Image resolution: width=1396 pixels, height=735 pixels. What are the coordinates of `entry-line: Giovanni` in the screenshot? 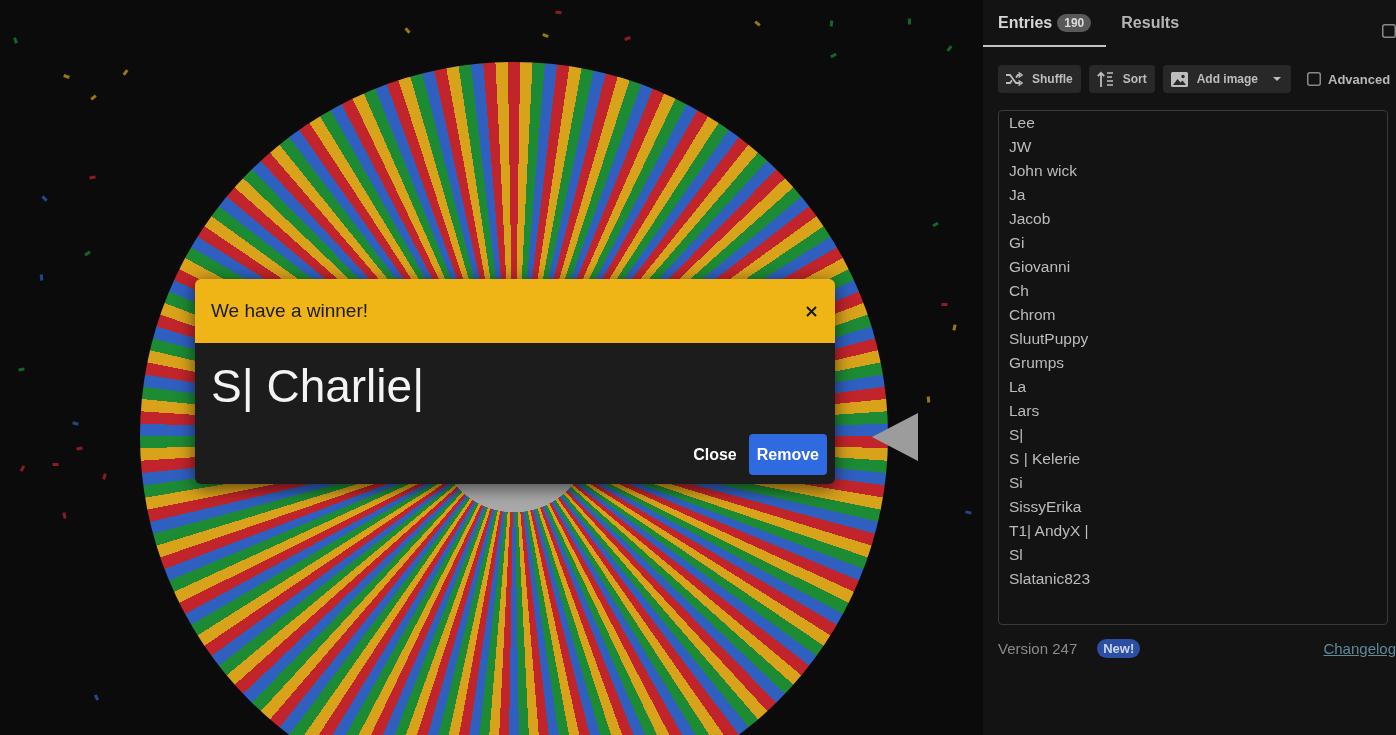 It's located at (1040, 267).